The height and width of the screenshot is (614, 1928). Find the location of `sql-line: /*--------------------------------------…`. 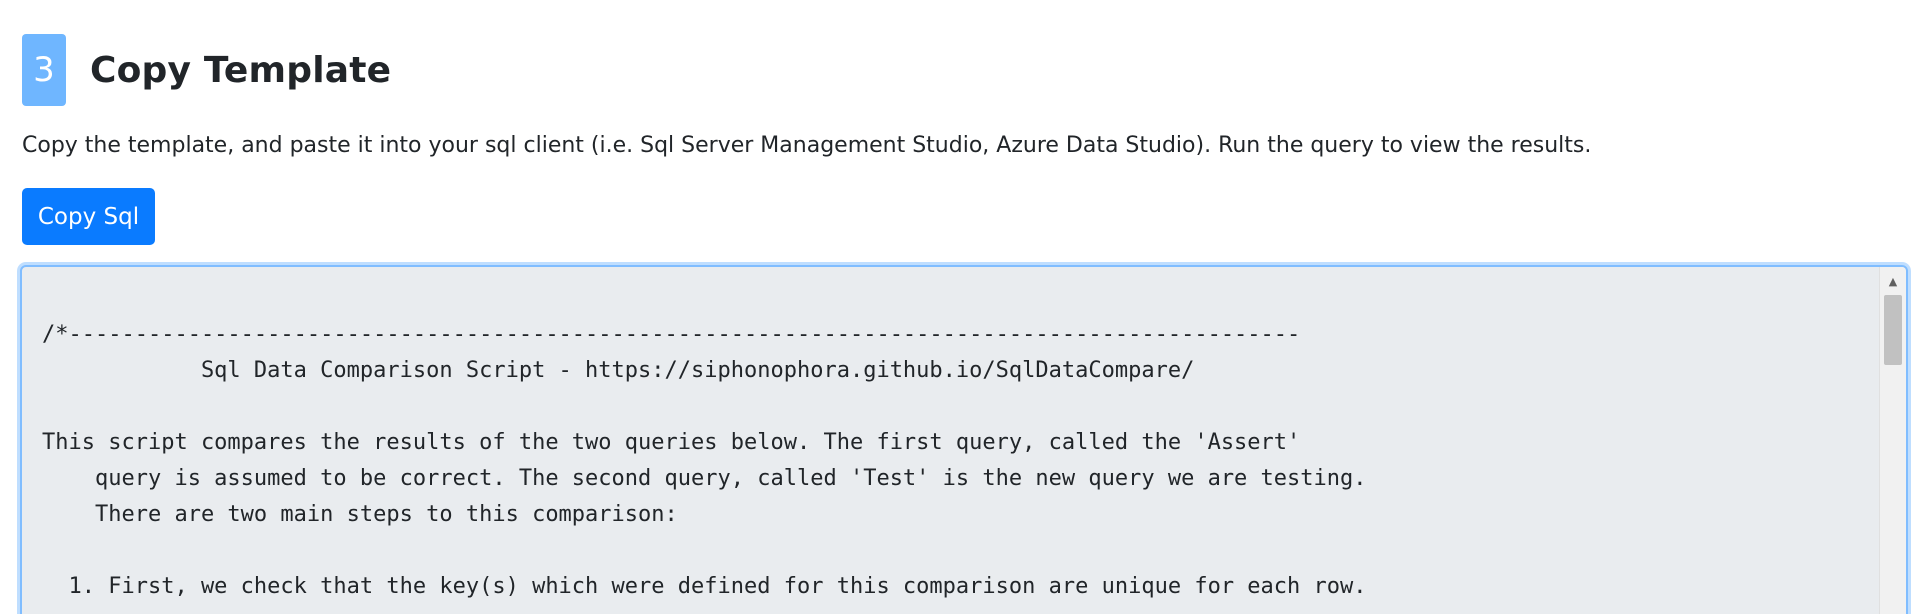

sql-line: /*--------------------------------------… is located at coordinates (671, 334).